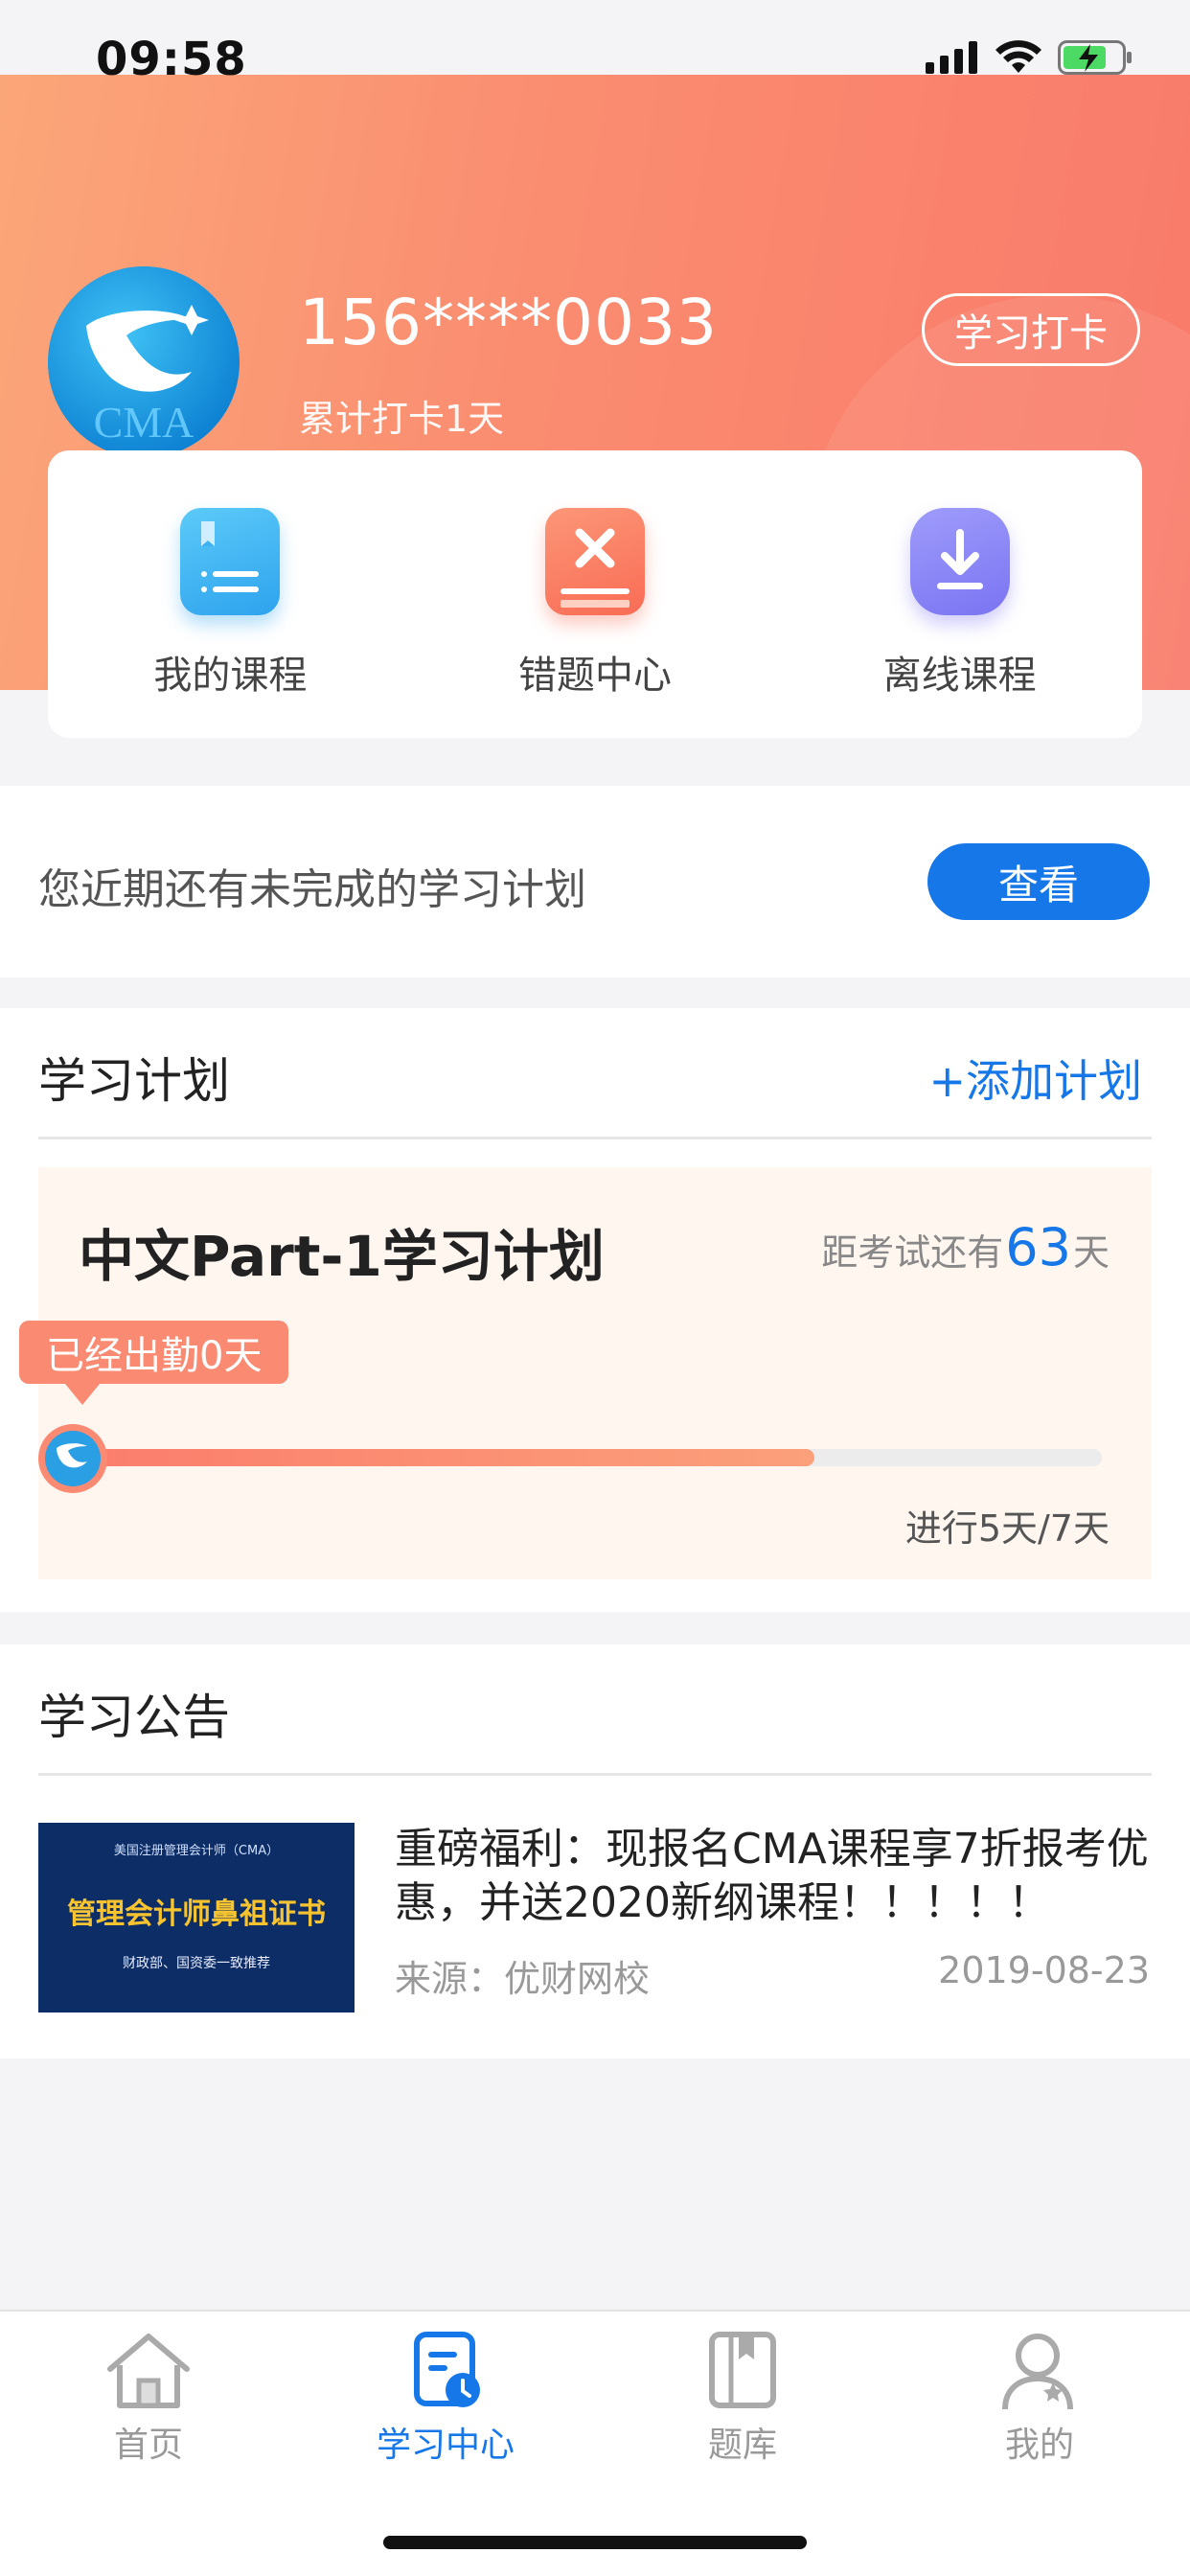 This screenshot has height=2576, width=1190. What do you see at coordinates (595, 2542) in the screenshot?
I see `home-indicator` at bounding box center [595, 2542].